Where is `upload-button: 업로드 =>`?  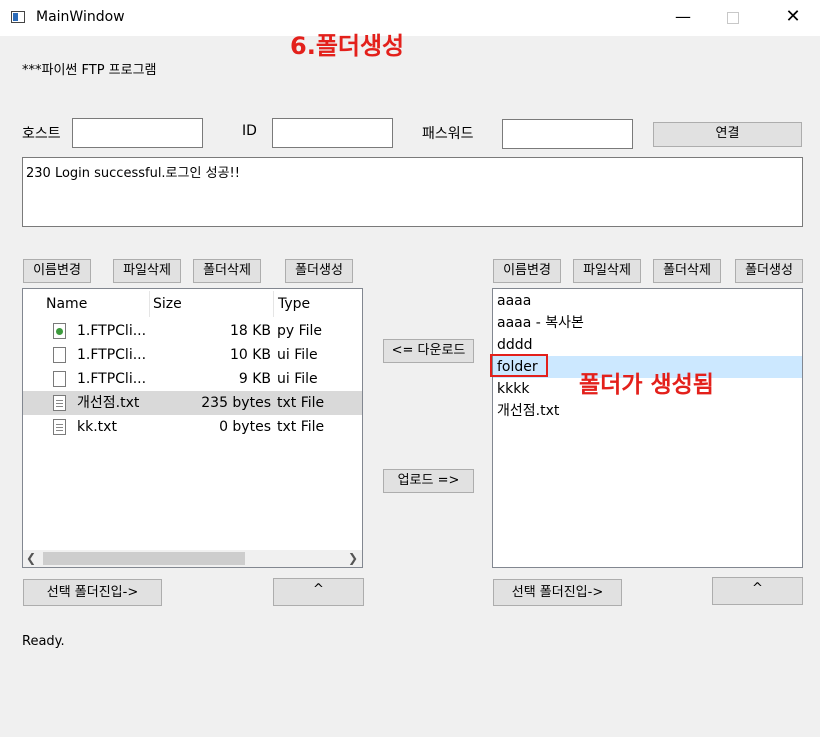 upload-button: 업로드 => is located at coordinates (428, 481).